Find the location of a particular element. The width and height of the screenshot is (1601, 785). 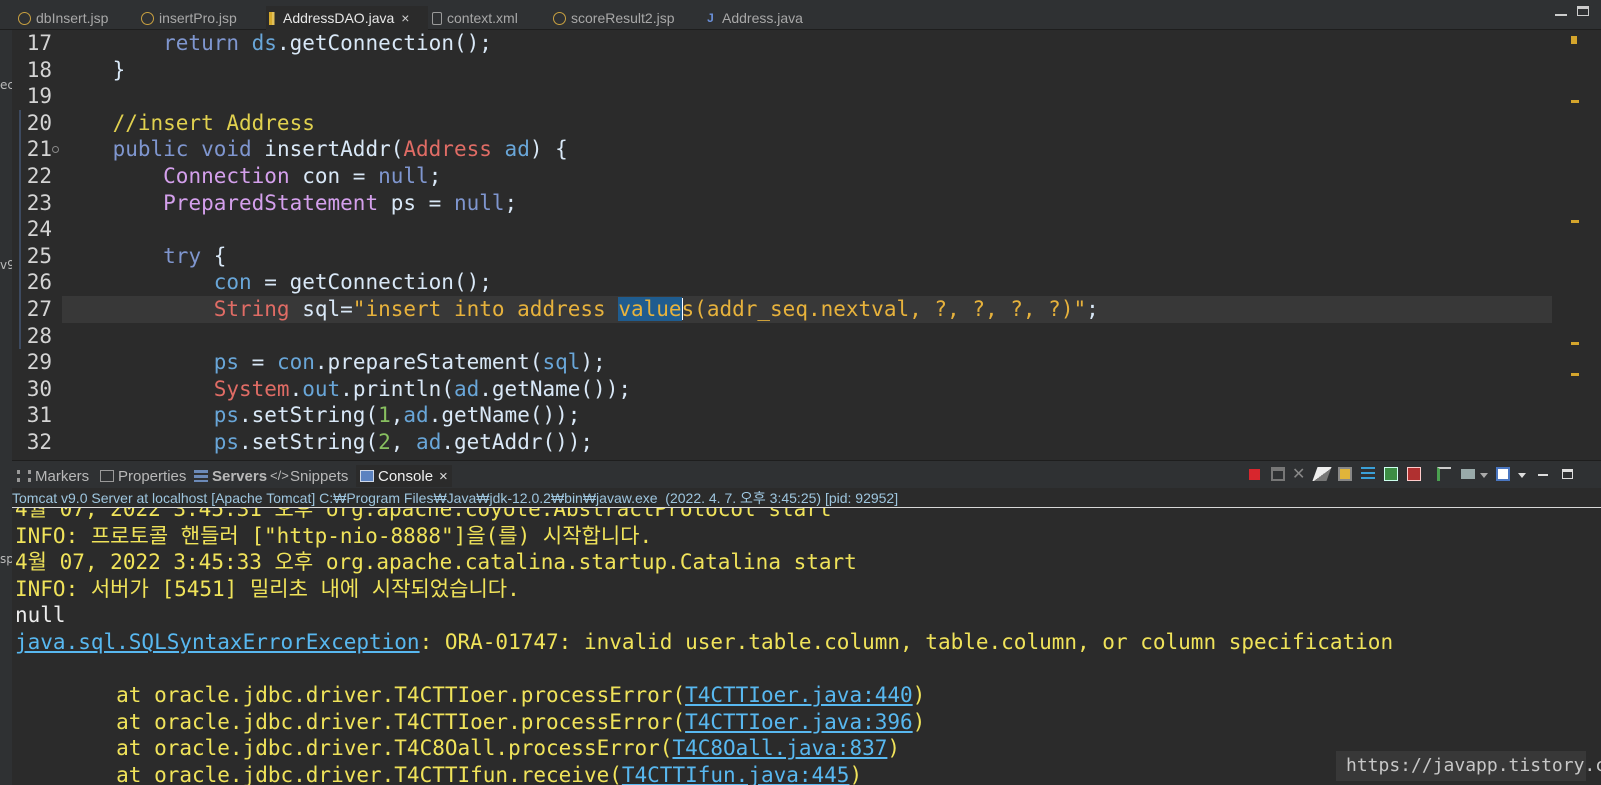

tab-label: dbInsert.jsp is located at coordinates (72, 18).